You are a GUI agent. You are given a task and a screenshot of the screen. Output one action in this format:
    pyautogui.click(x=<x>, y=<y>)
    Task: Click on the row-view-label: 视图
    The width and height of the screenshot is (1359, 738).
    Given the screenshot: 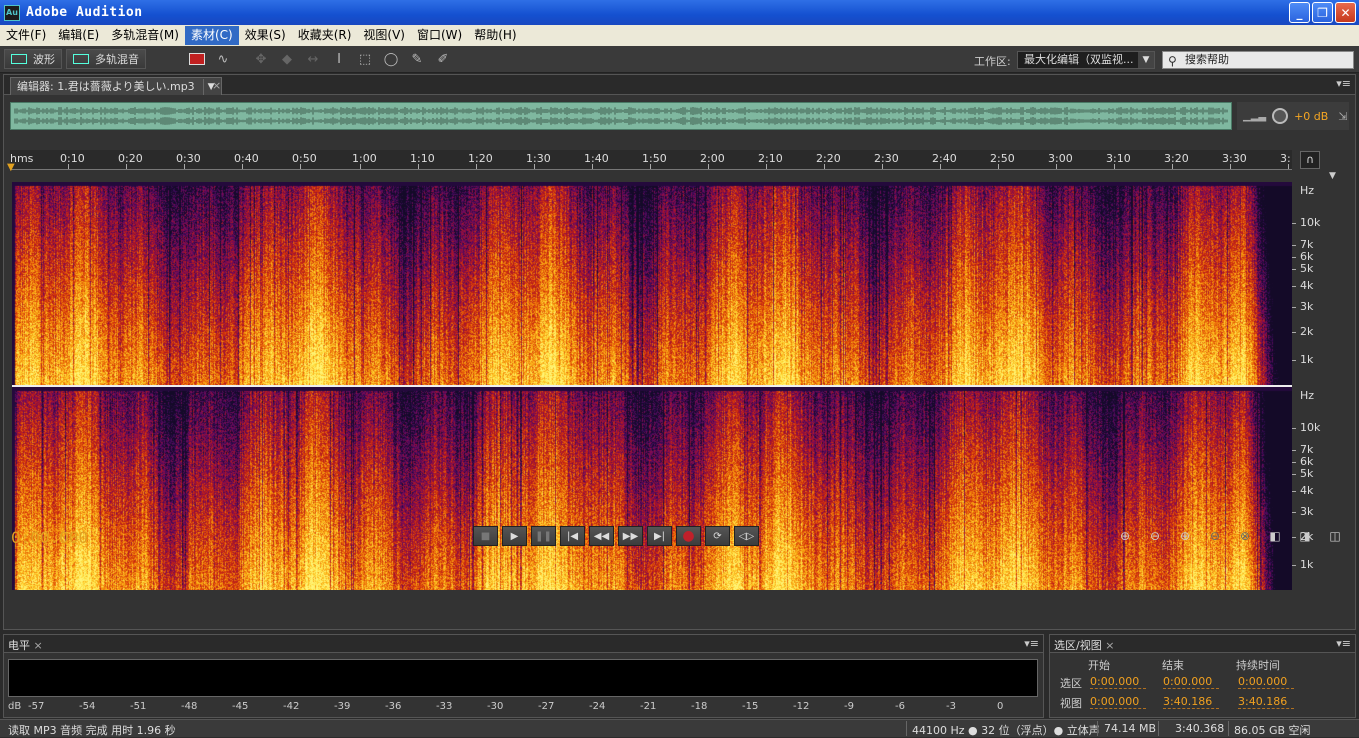 What is the action you would take?
    pyautogui.click(x=1071, y=703)
    